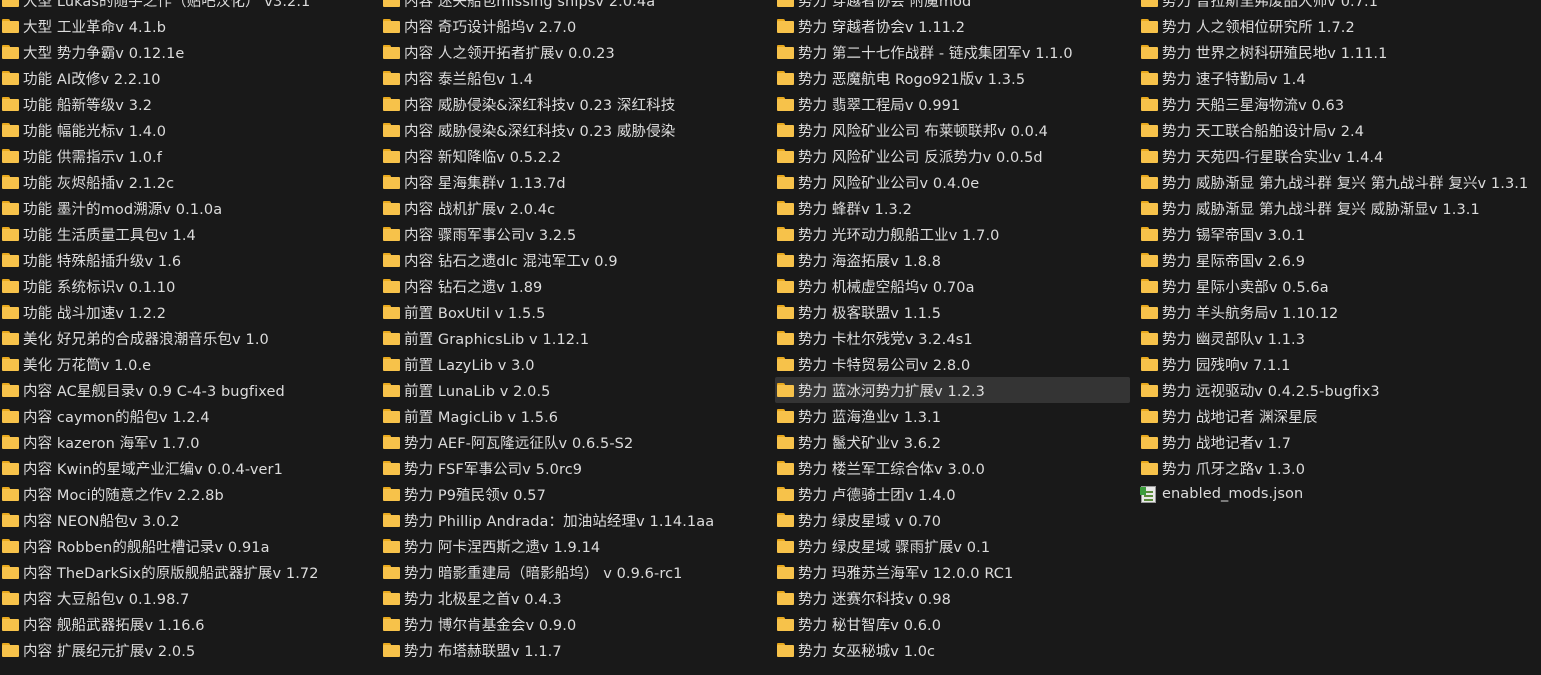  I want to click on folder-item: 势力 卡特贸易公司v 2.8.0, so click(952, 364).